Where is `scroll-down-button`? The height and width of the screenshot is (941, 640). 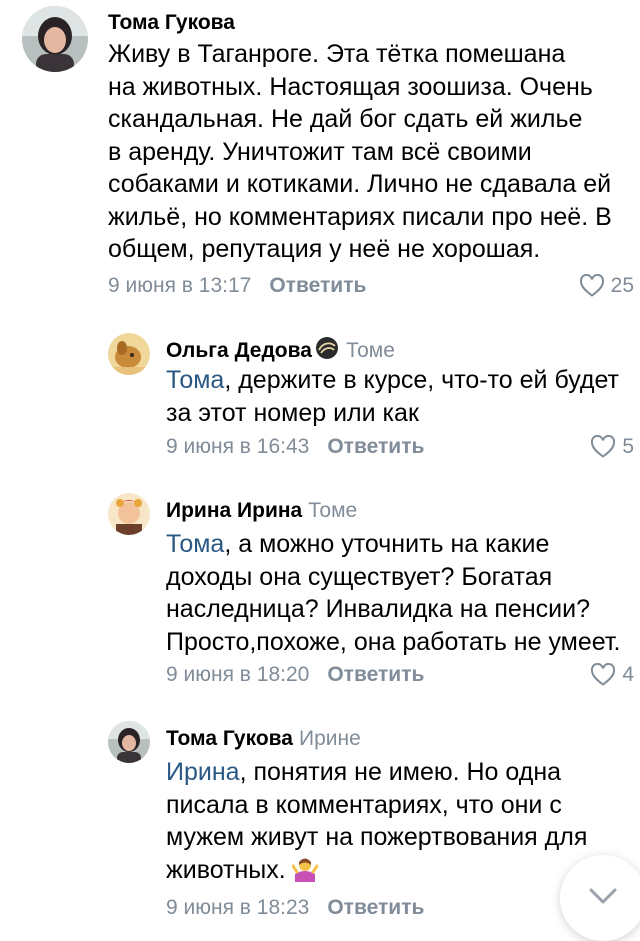
scroll-down-button is located at coordinates (600, 898).